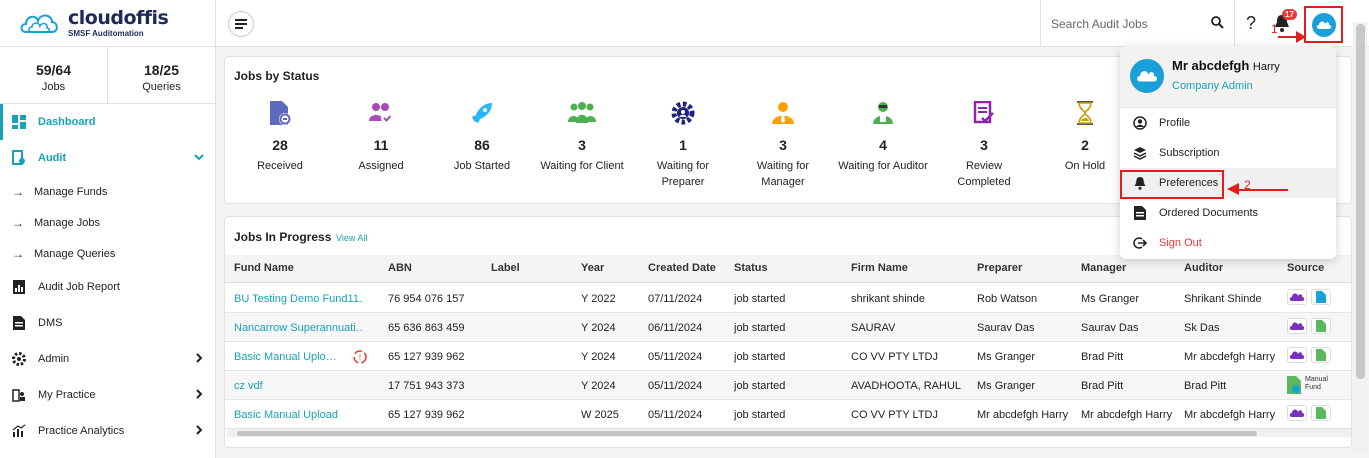 The width and height of the screenshot is (1369, 458). What do you see at coordinates (1323, 24) in the screenshot?
I see `profile-avatar-button` at bounding box center [1323, 24].